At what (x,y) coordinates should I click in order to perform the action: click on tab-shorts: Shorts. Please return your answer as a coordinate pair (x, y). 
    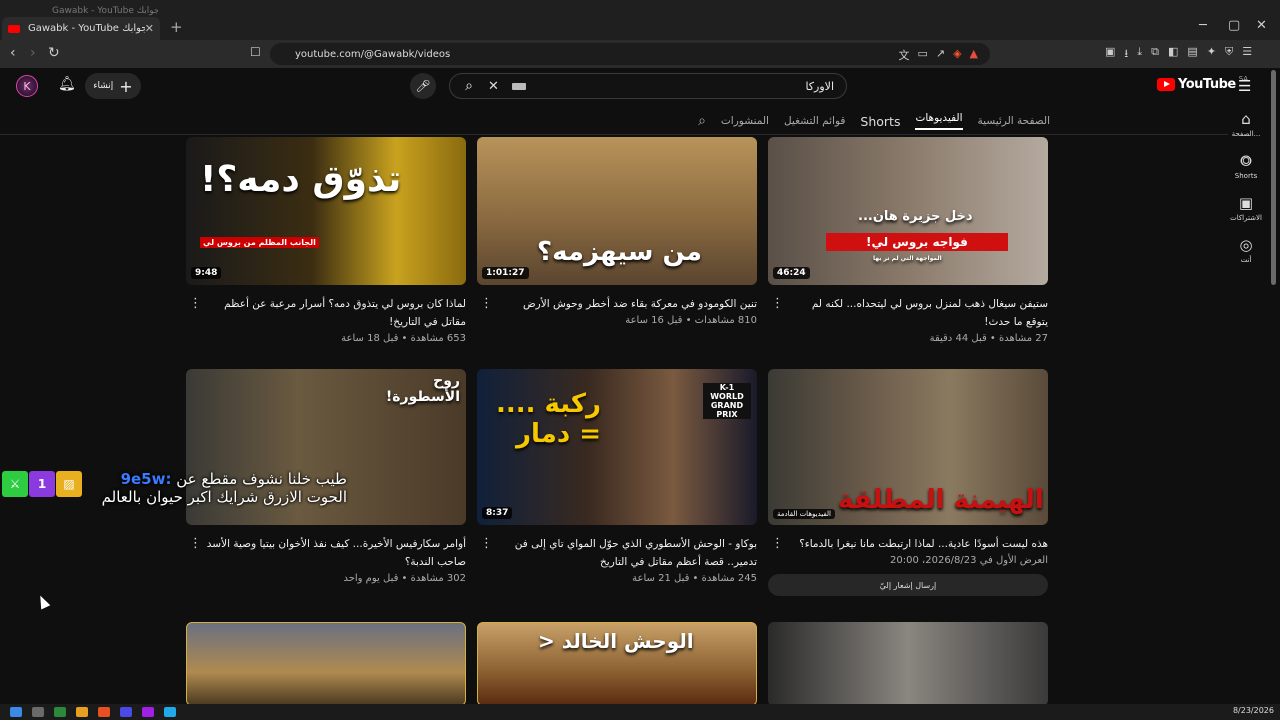
    Looking at the image, I should click on (880, 121).